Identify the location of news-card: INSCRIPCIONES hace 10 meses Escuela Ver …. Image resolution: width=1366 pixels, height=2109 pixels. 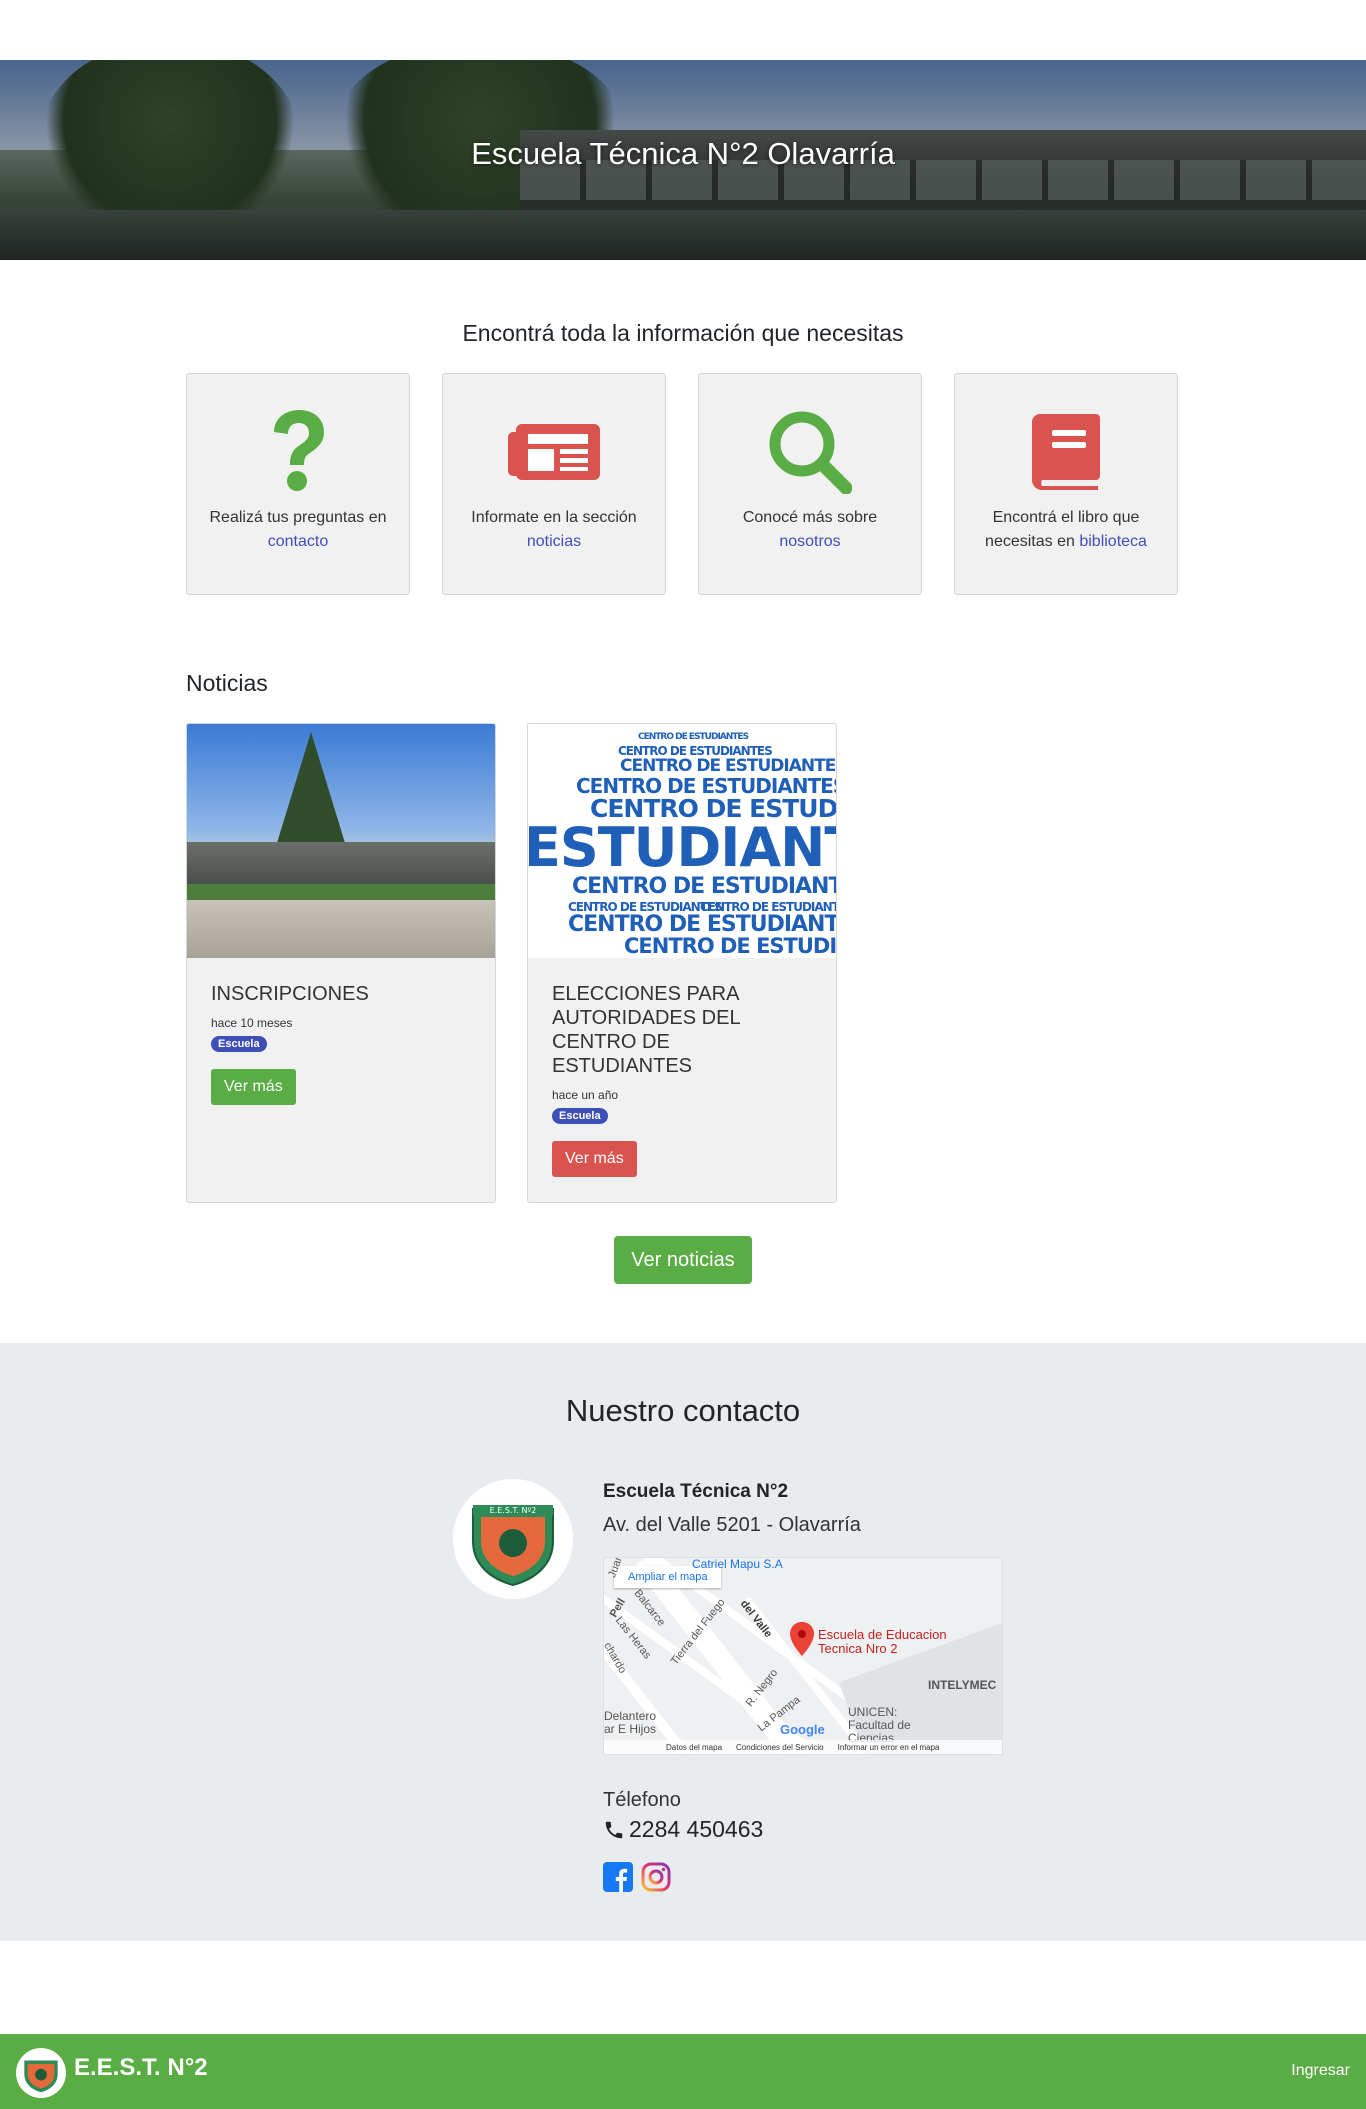
(341, 963).